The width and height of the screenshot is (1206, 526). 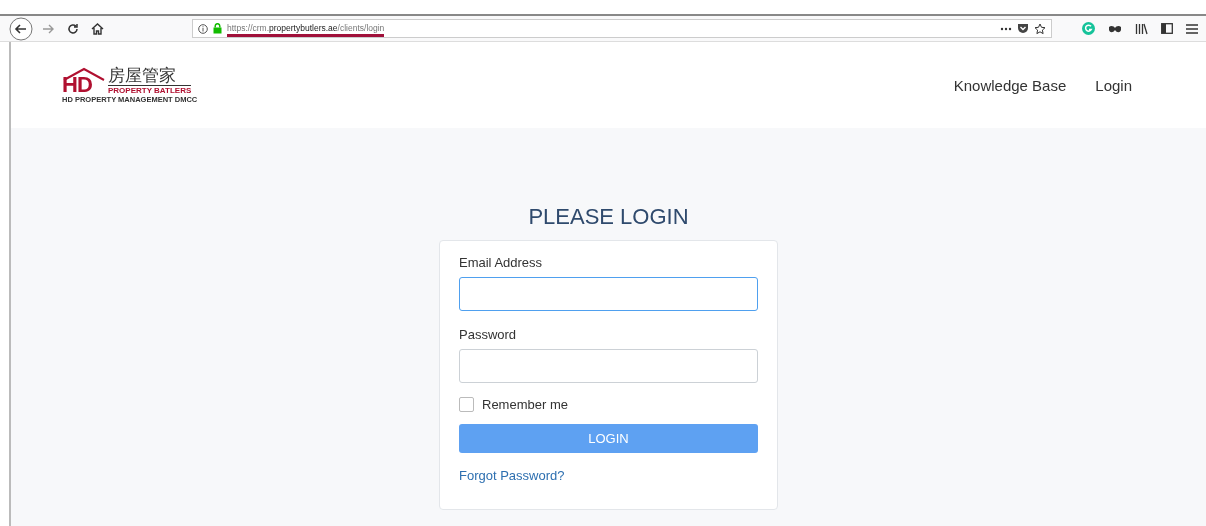 I want to click on field-label: Email Address, so click(x=501, y=262).